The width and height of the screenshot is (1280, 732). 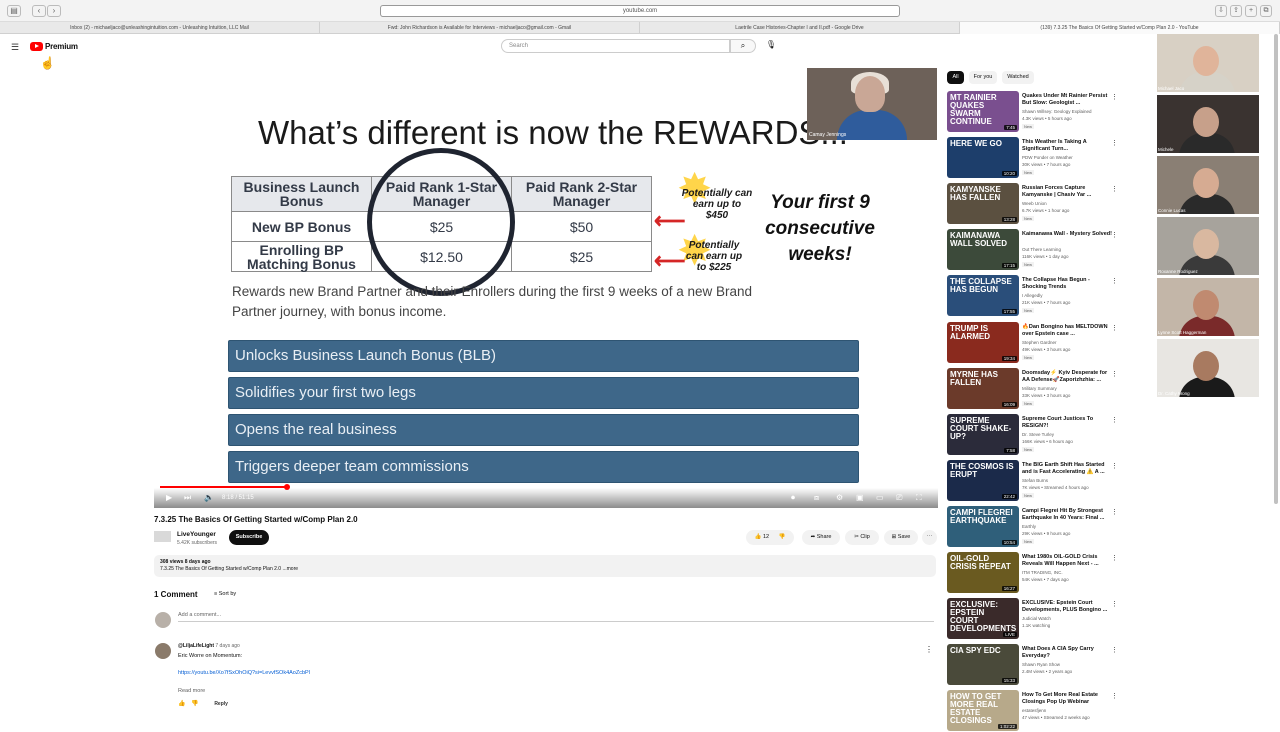 I want to click on video-title: Kaimanawa Wall - Mystery Solved!, so click(x=1067, y=234).